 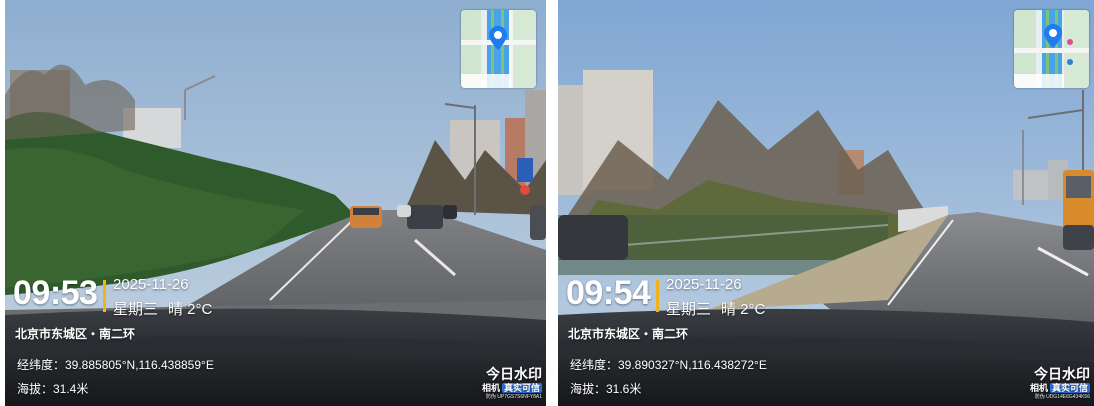 I want to click on watermark-time: 09:53, so click(x=55, y=293).